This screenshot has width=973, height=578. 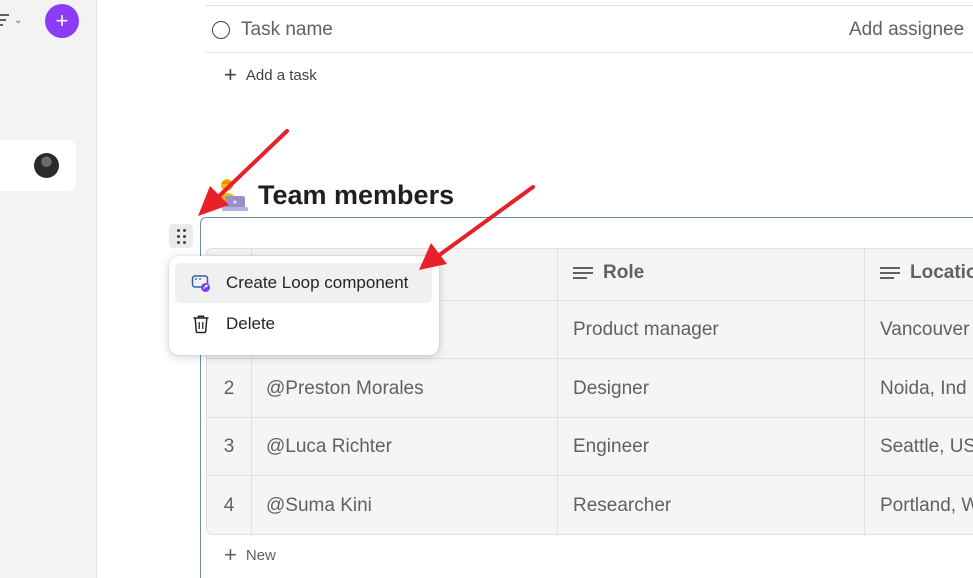 What do you see at coordinates (622, 506) in the screenshot?
I see `table-cell-role: Researcher` at bounding box center [622, 506].